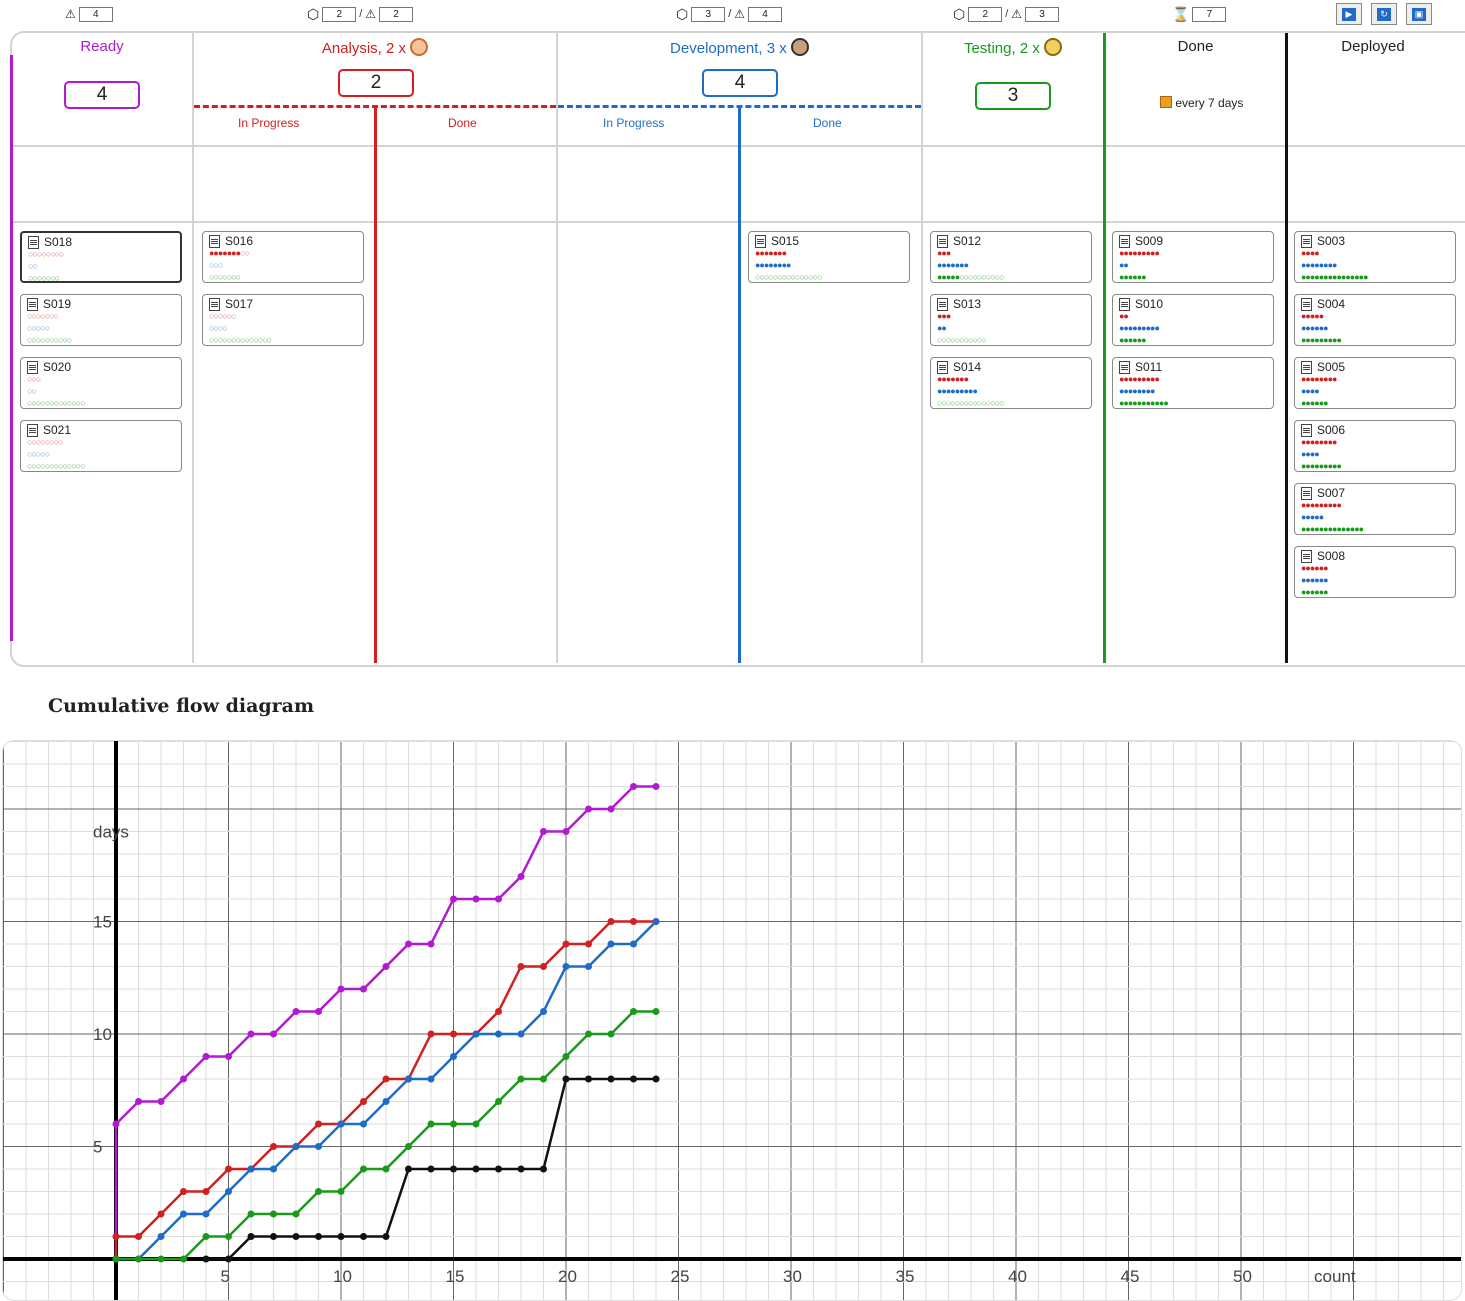 The height and width of the screenshot is (1301, 1465). I want to click on deploy-controls: ⌛ 7, so click(1199, 14).